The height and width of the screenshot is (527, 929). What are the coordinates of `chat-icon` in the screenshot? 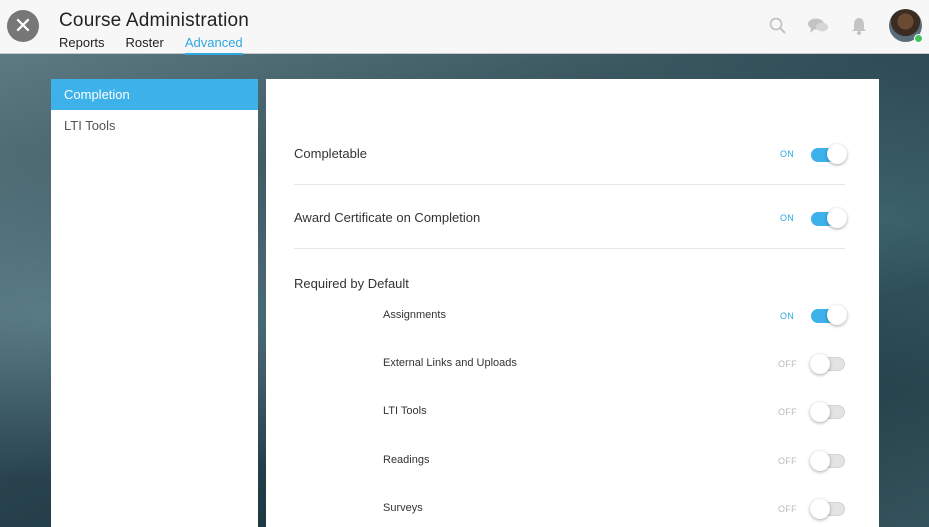 It's located at (817, 26).